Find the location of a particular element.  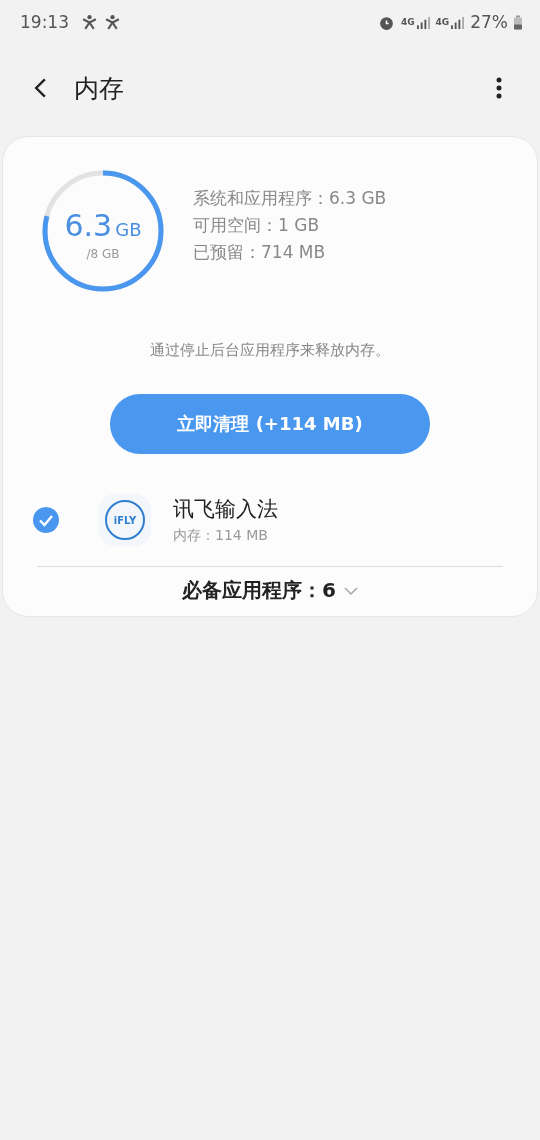

app-memory: 内存：114 MB is located at coordinates (221, 536).